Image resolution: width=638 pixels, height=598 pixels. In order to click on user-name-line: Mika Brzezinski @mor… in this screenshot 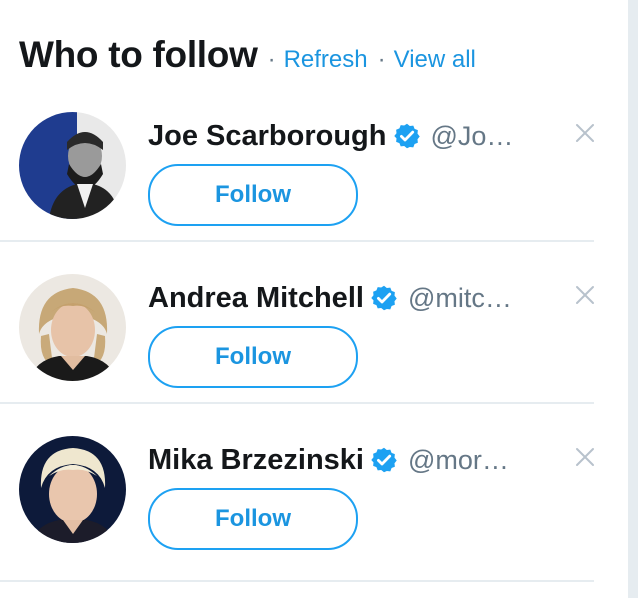, I will do `click(348, 460)`.